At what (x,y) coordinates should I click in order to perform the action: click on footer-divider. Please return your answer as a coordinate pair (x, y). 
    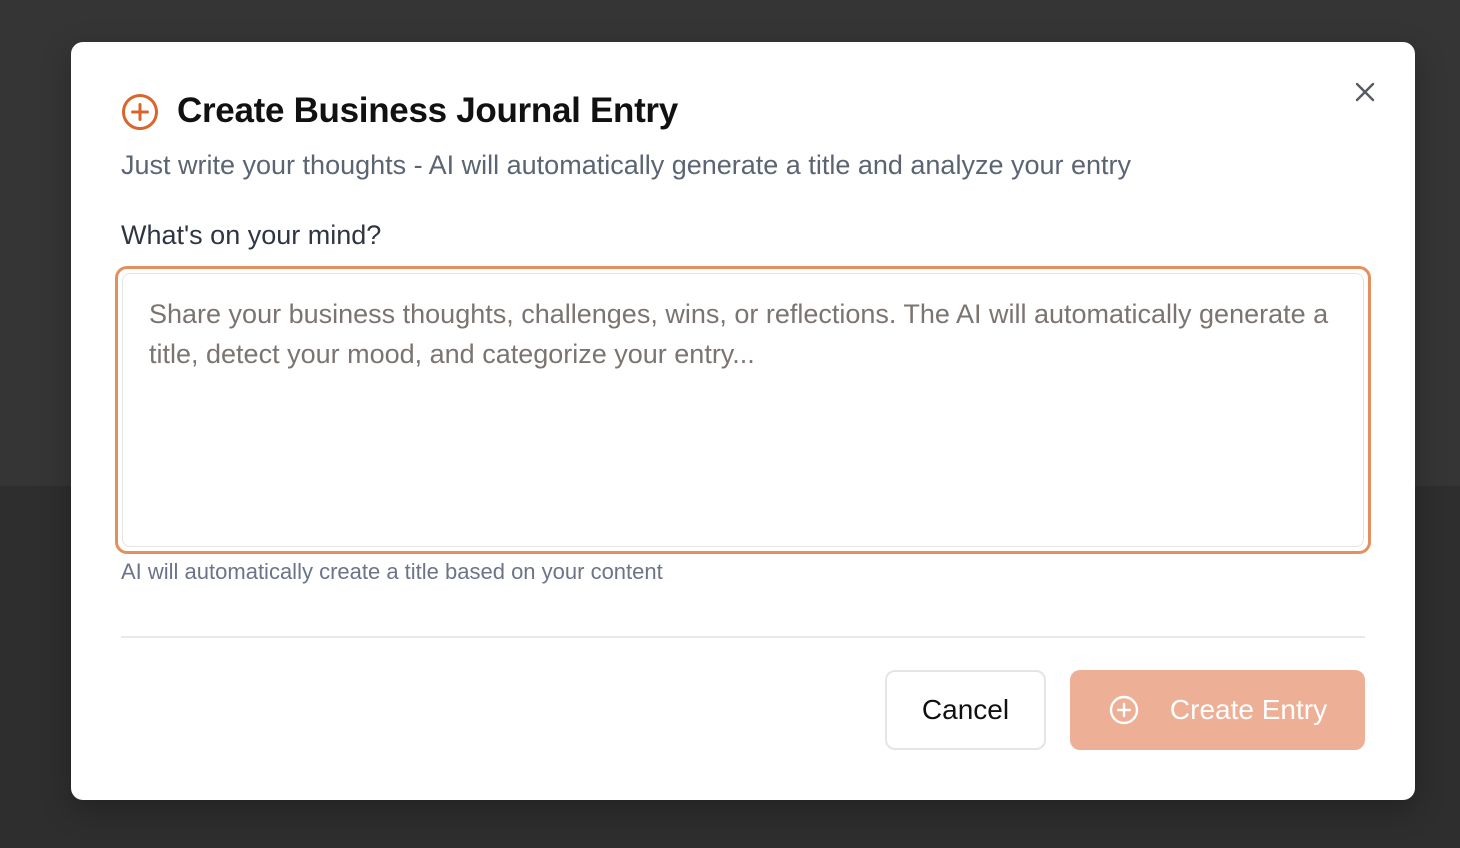
    Looking at the image, I should click on (743, 637).